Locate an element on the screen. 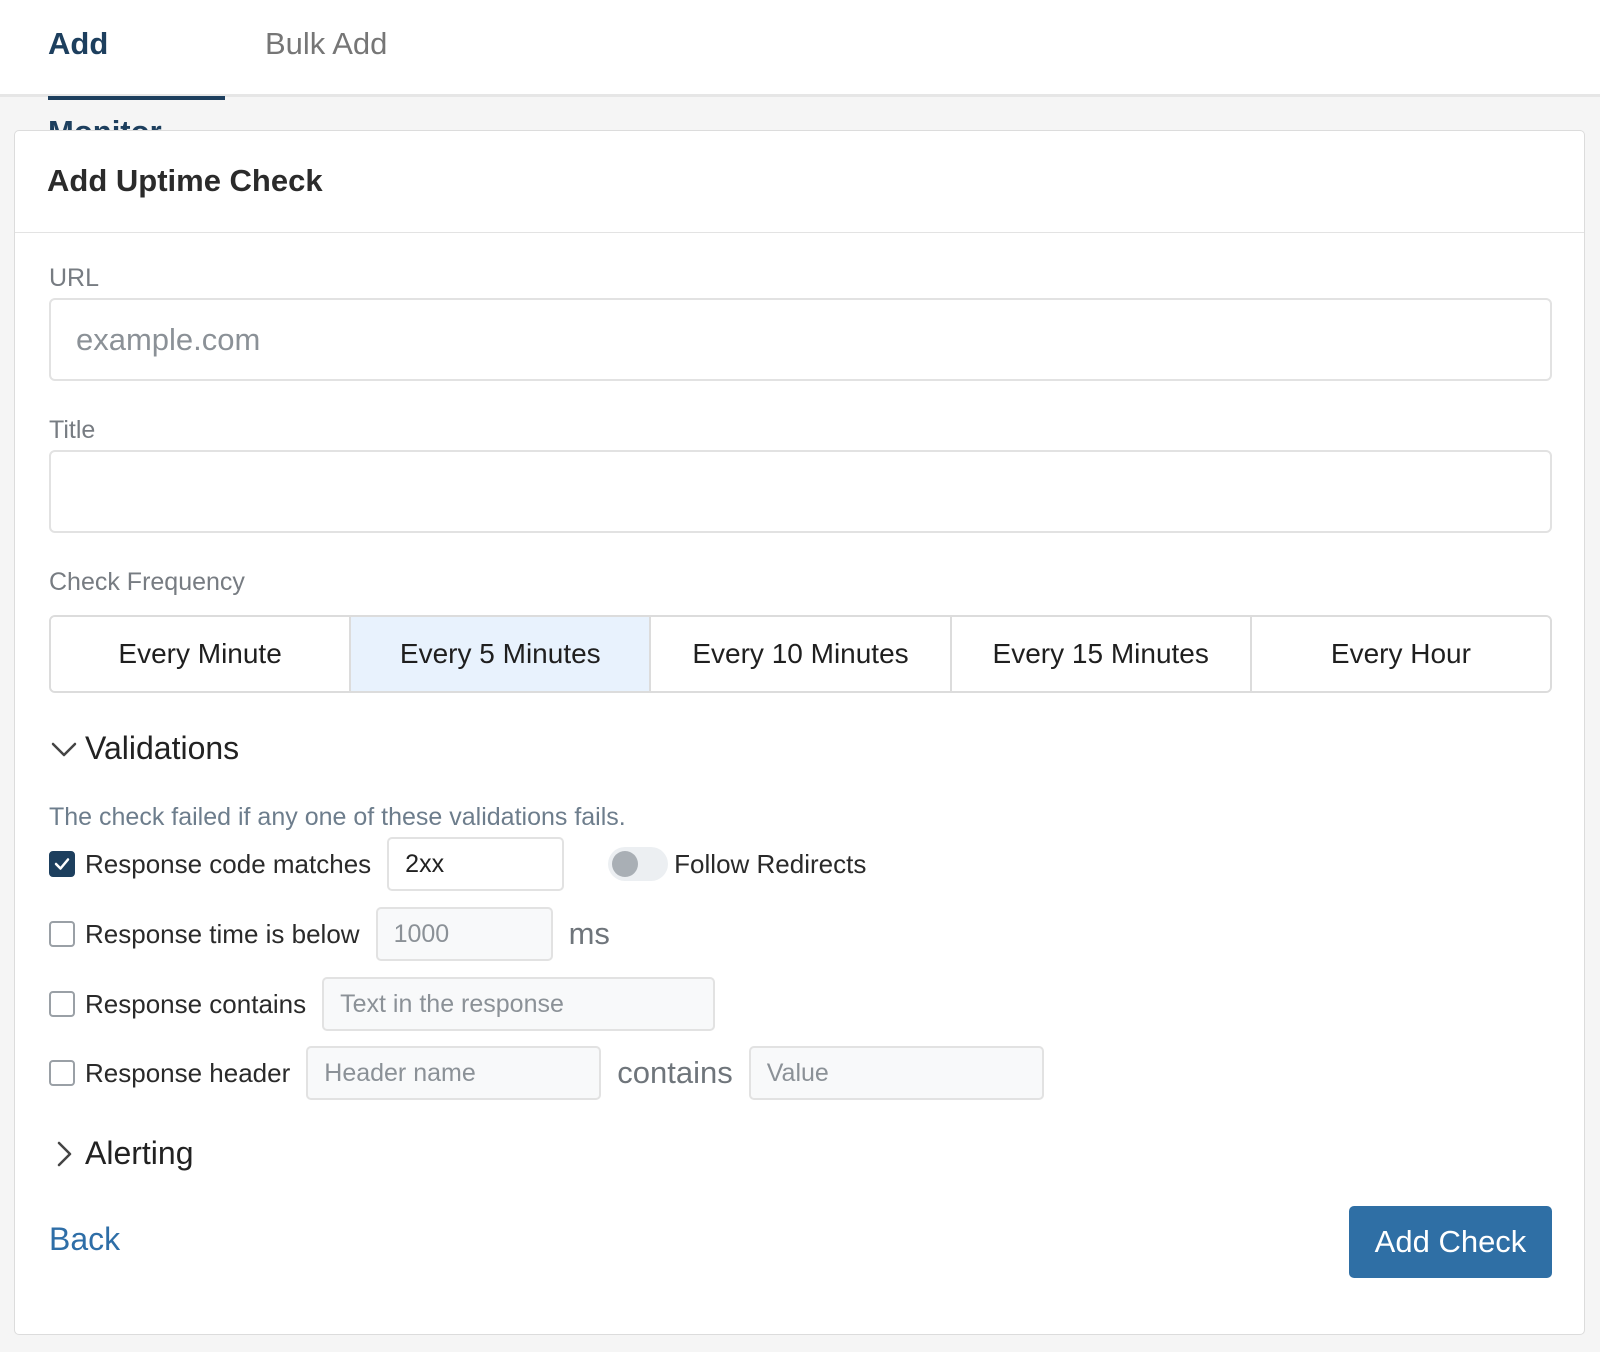 The height and width of the screenshot is (1352, 1600). check-icon is located at coordinates (62, 864).